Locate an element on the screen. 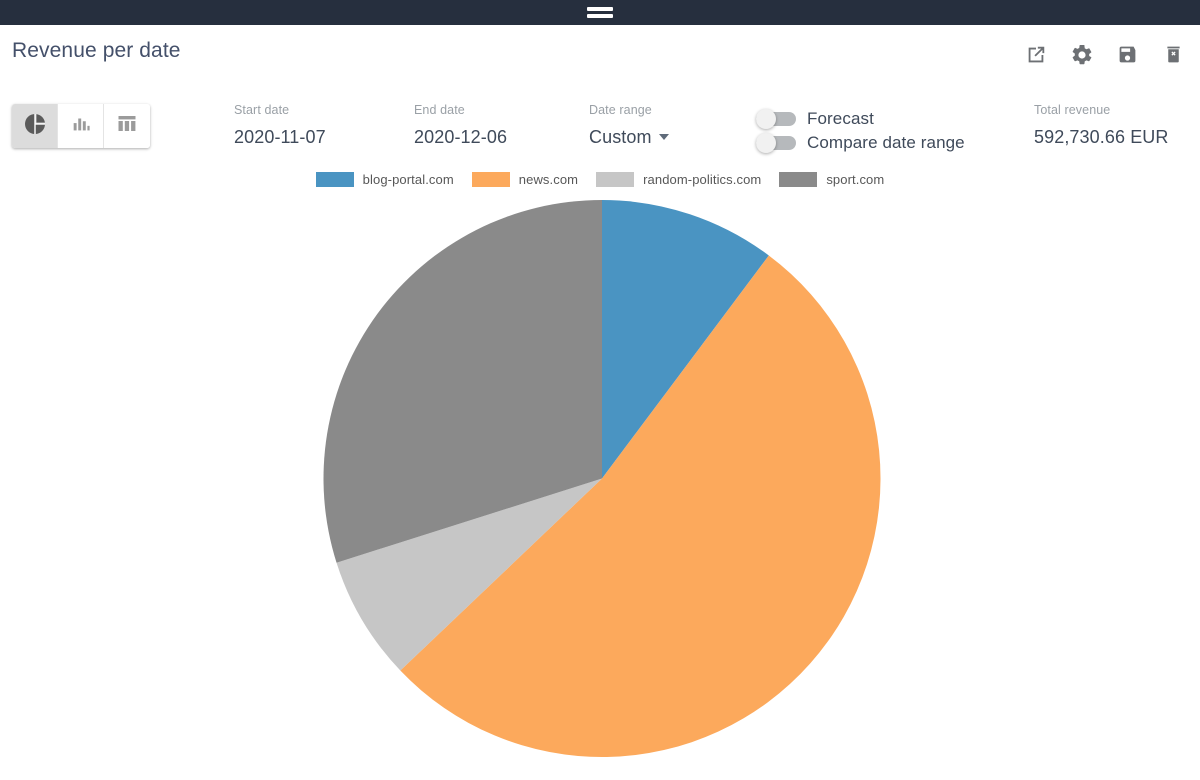  delete-button is located at coordinates (1173, 54).